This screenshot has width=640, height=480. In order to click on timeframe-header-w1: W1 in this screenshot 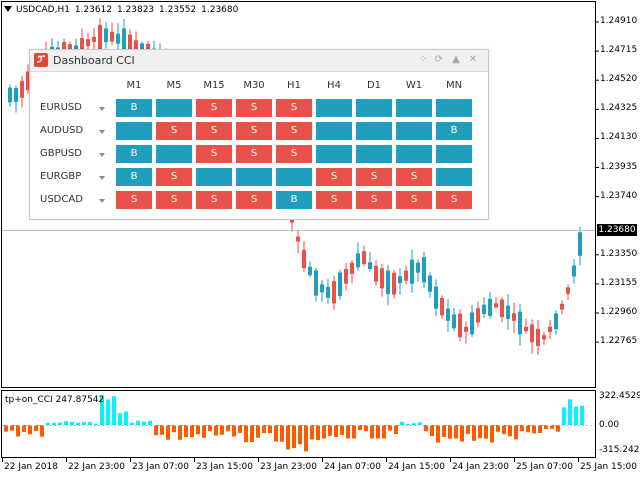, I will do `click(414, 85)`.